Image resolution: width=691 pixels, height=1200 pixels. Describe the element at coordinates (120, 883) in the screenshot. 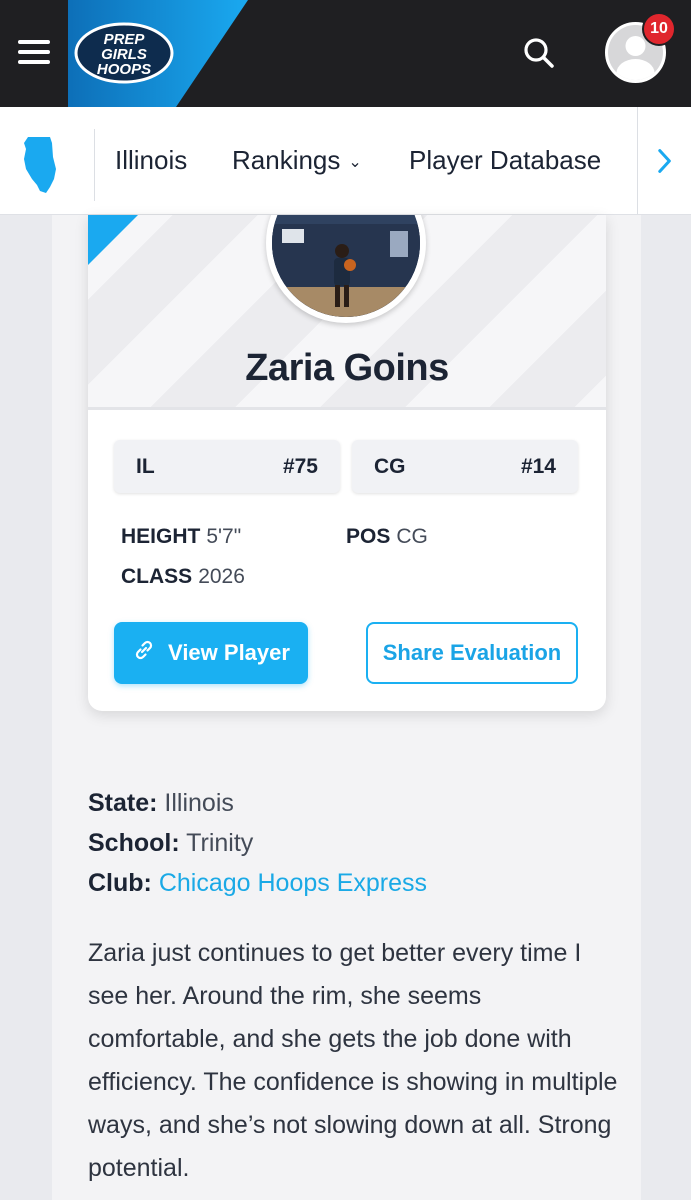

I see `club-label: Club:` at that location.